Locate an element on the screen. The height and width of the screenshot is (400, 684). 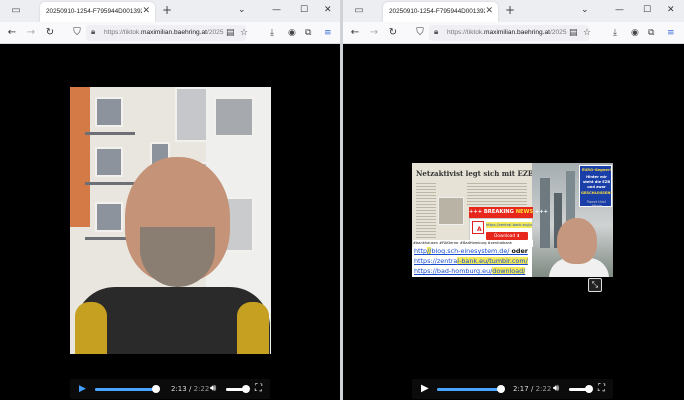
link-blog: http//blog.sch-einesystem.de/ oder is located at coordinates (471, 251).